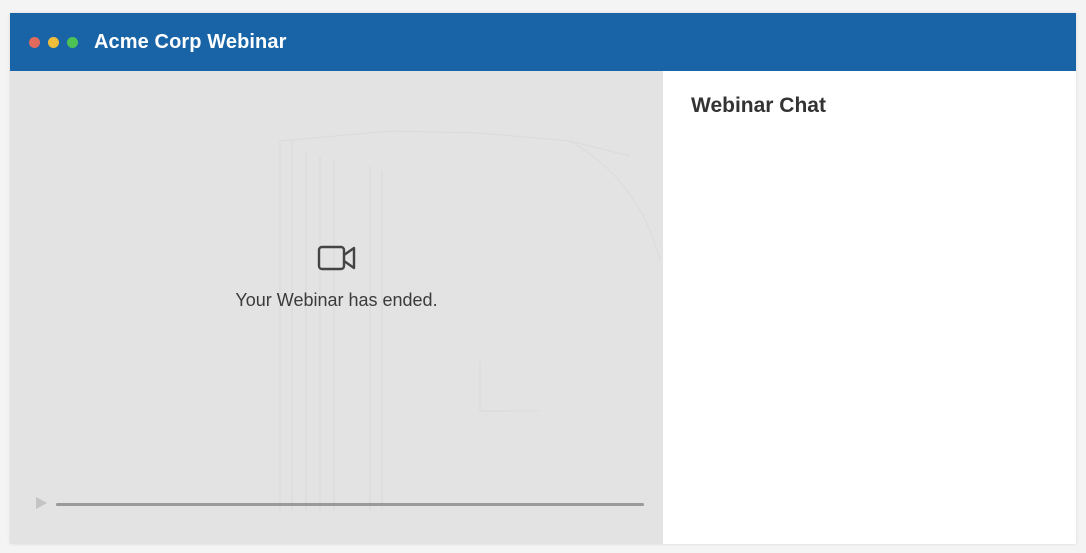  I want to click on playback-progress-bar, so click(350, 504).